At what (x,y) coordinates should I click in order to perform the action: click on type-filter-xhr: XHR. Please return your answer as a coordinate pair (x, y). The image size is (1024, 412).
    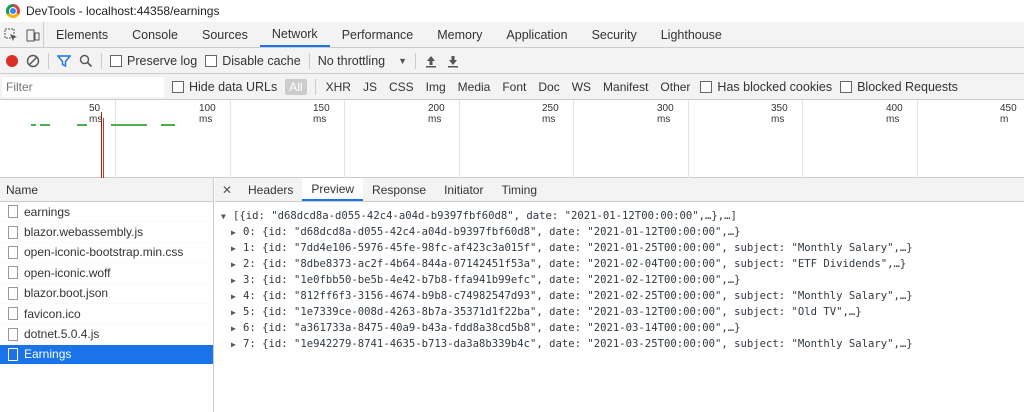
    Looking at the image, I should click on (338, 87).